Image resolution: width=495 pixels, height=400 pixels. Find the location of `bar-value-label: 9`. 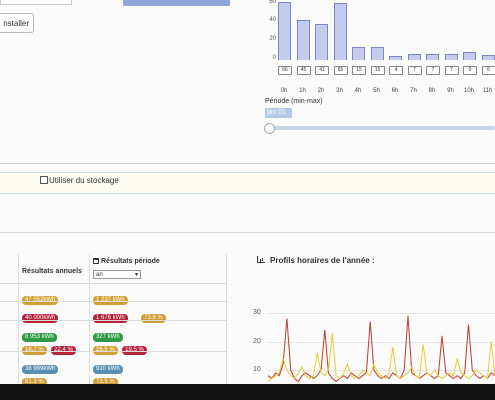

bar-value-label: 9 is located at coordinates (470, 70).